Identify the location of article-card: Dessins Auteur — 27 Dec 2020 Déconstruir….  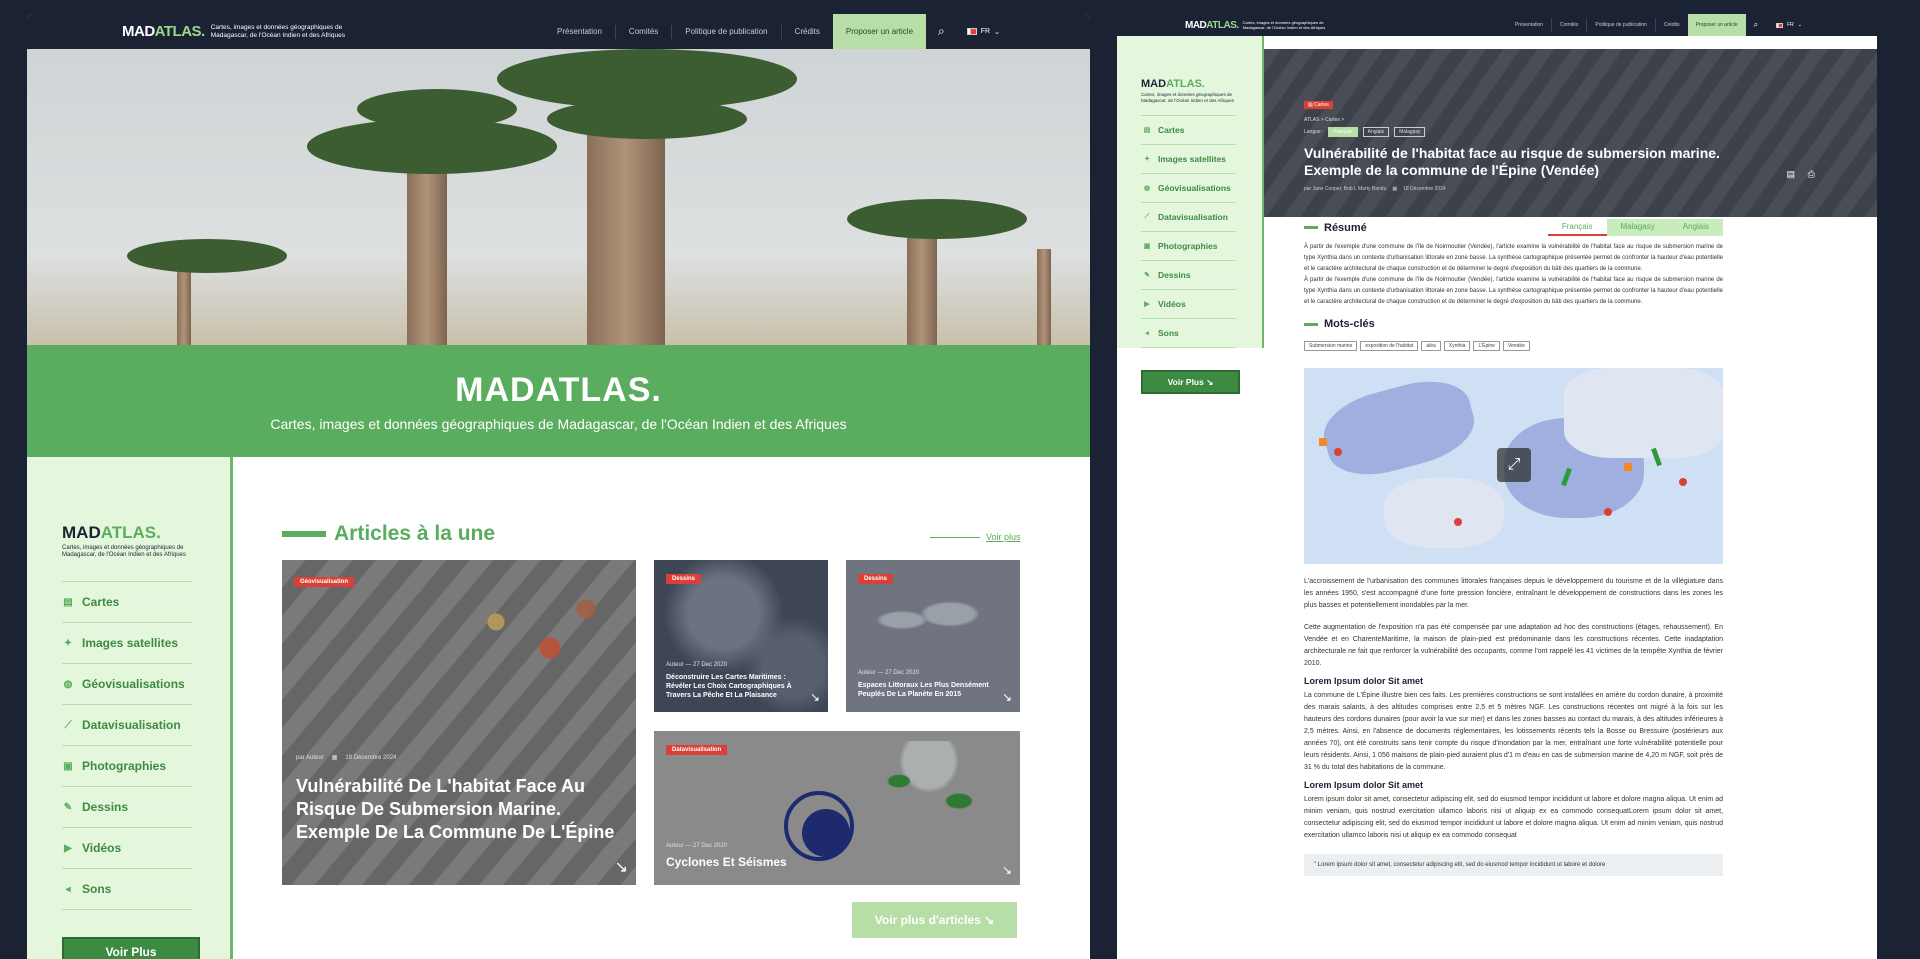
(741, 636).